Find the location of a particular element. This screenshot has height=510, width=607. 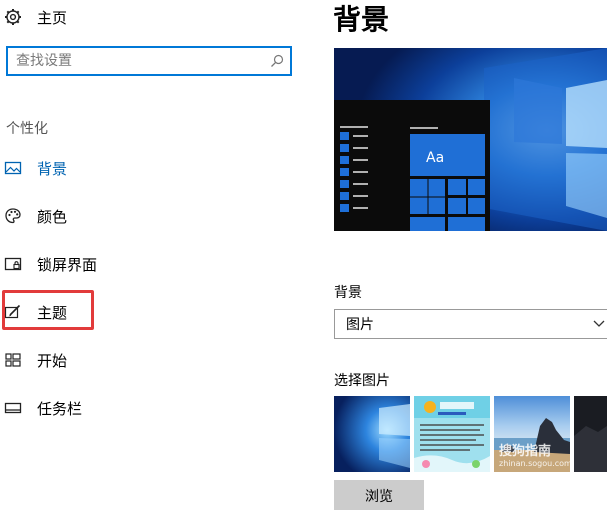

sidebar-item-colors: 颜色 is located at coordinates (154, 216).